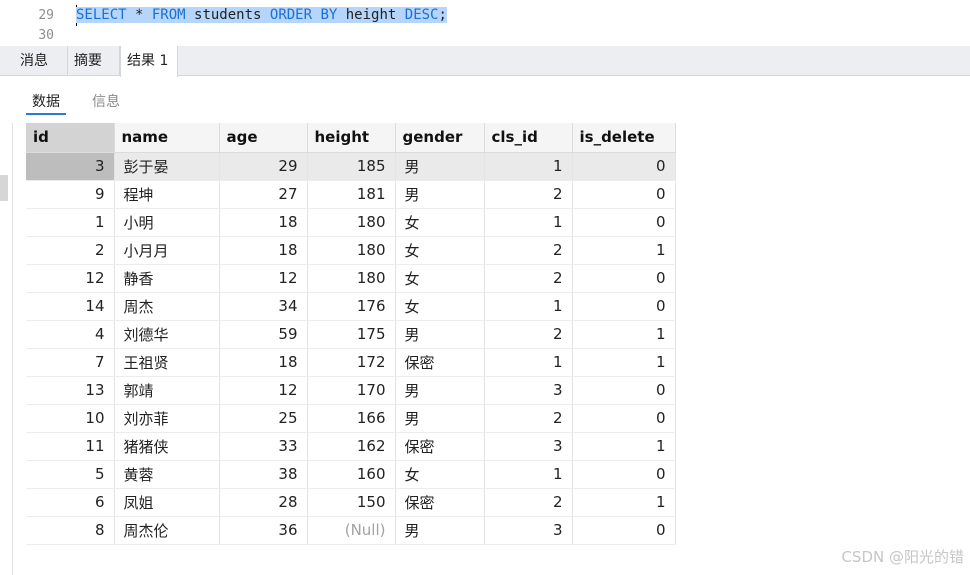 The height and width of the screenshot is (575, 970). What do you see at coordinates (167, 222) in the screenshot?
I see `cell-name: 小明` at bounding box center [167, 222].